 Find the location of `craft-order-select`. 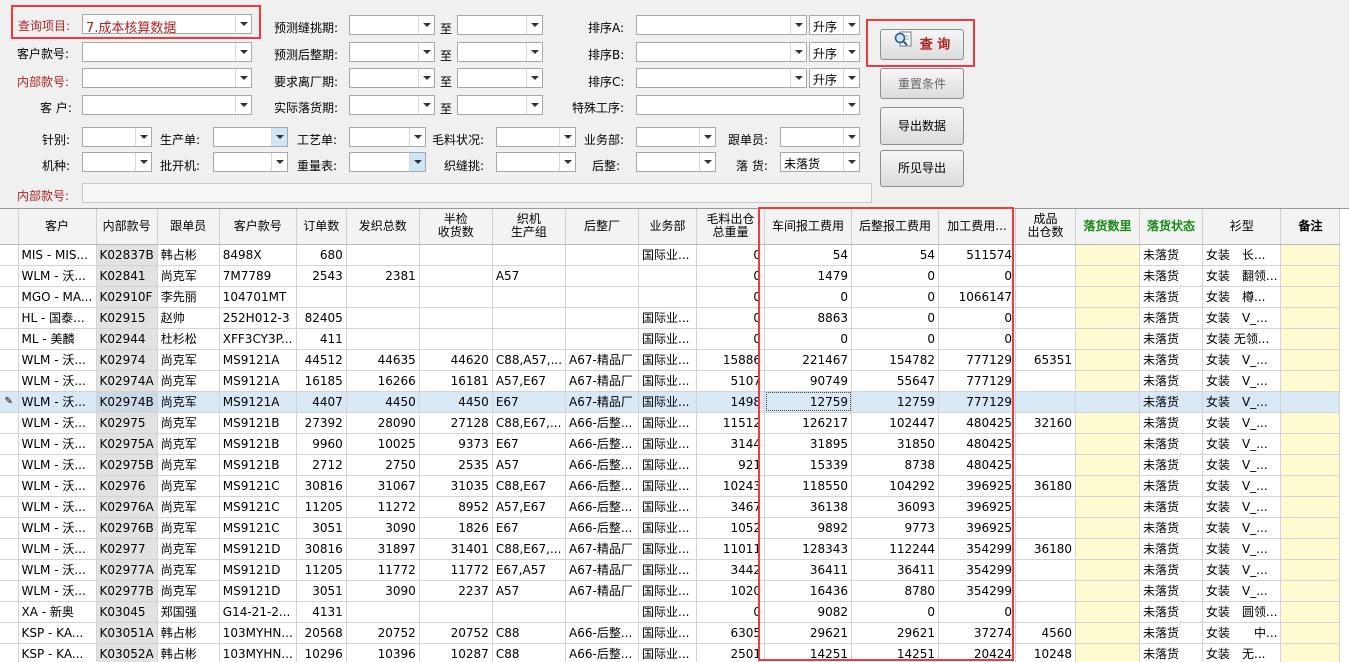

craft-order-select is located at coordinates (387, 137).